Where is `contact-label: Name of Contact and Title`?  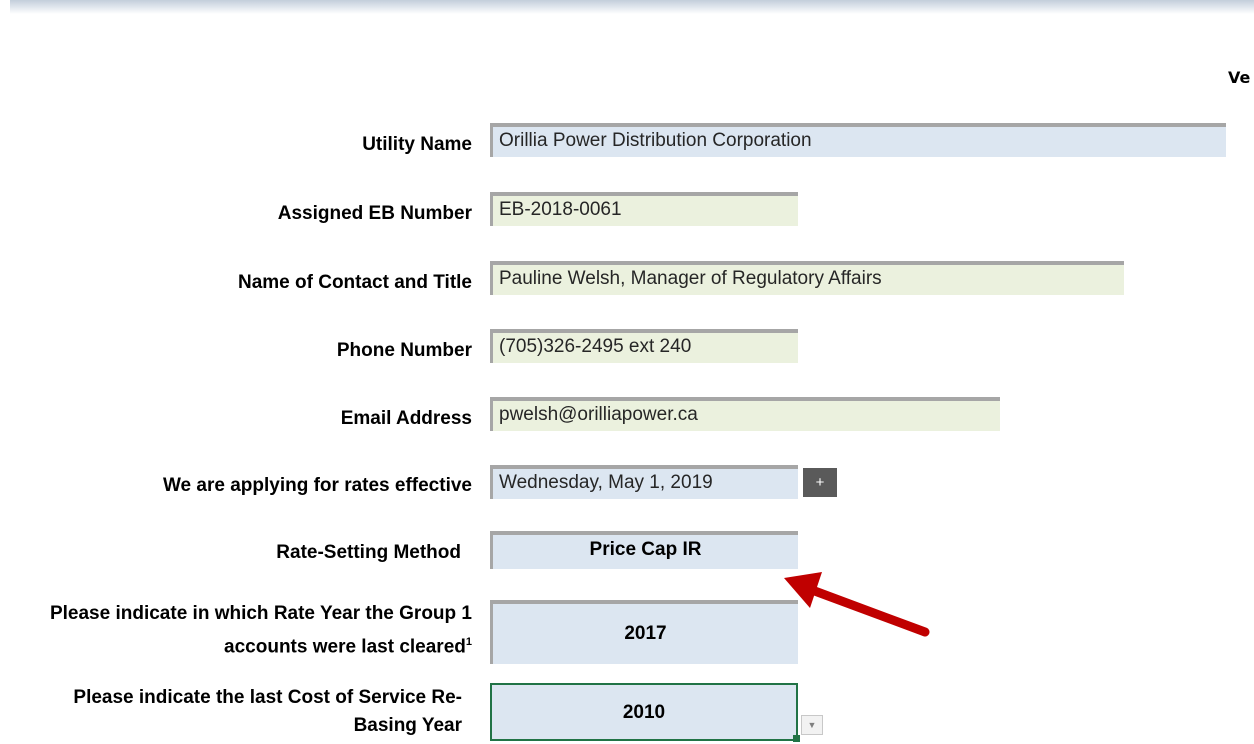
contact-label: Name of Contact and Title is located at coordinates (354, 282).